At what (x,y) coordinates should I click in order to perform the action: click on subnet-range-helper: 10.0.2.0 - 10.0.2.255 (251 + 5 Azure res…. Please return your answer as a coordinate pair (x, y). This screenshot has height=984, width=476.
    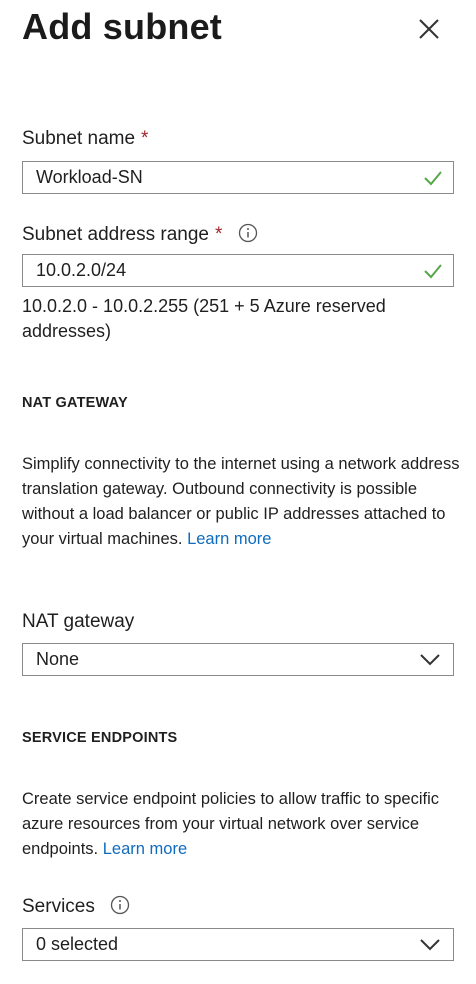
    Looking at the image, I should click on (204, 318).